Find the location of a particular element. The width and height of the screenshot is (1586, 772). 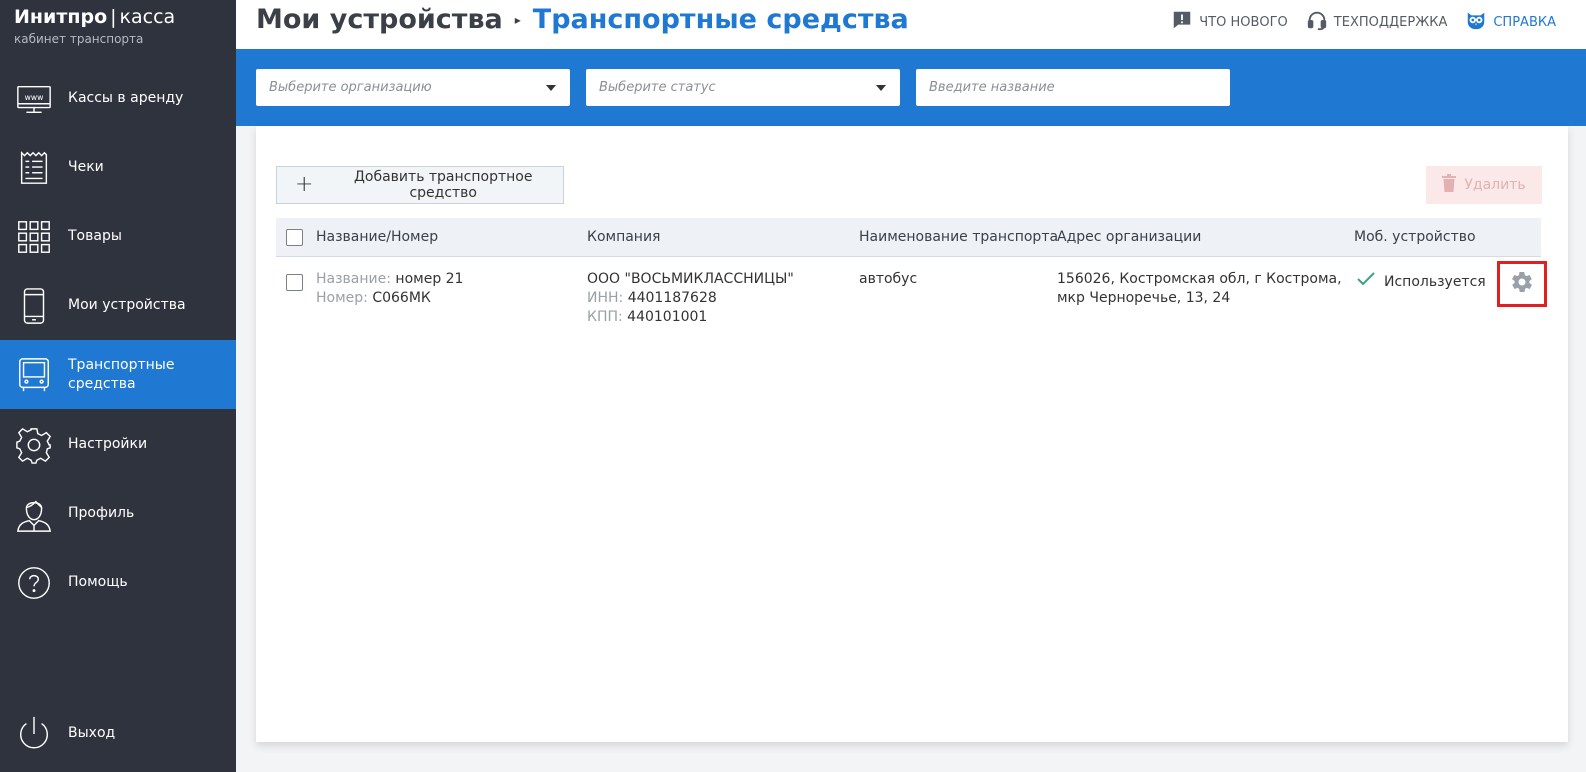

name-label: Название: is located at coordinates (353, 279).